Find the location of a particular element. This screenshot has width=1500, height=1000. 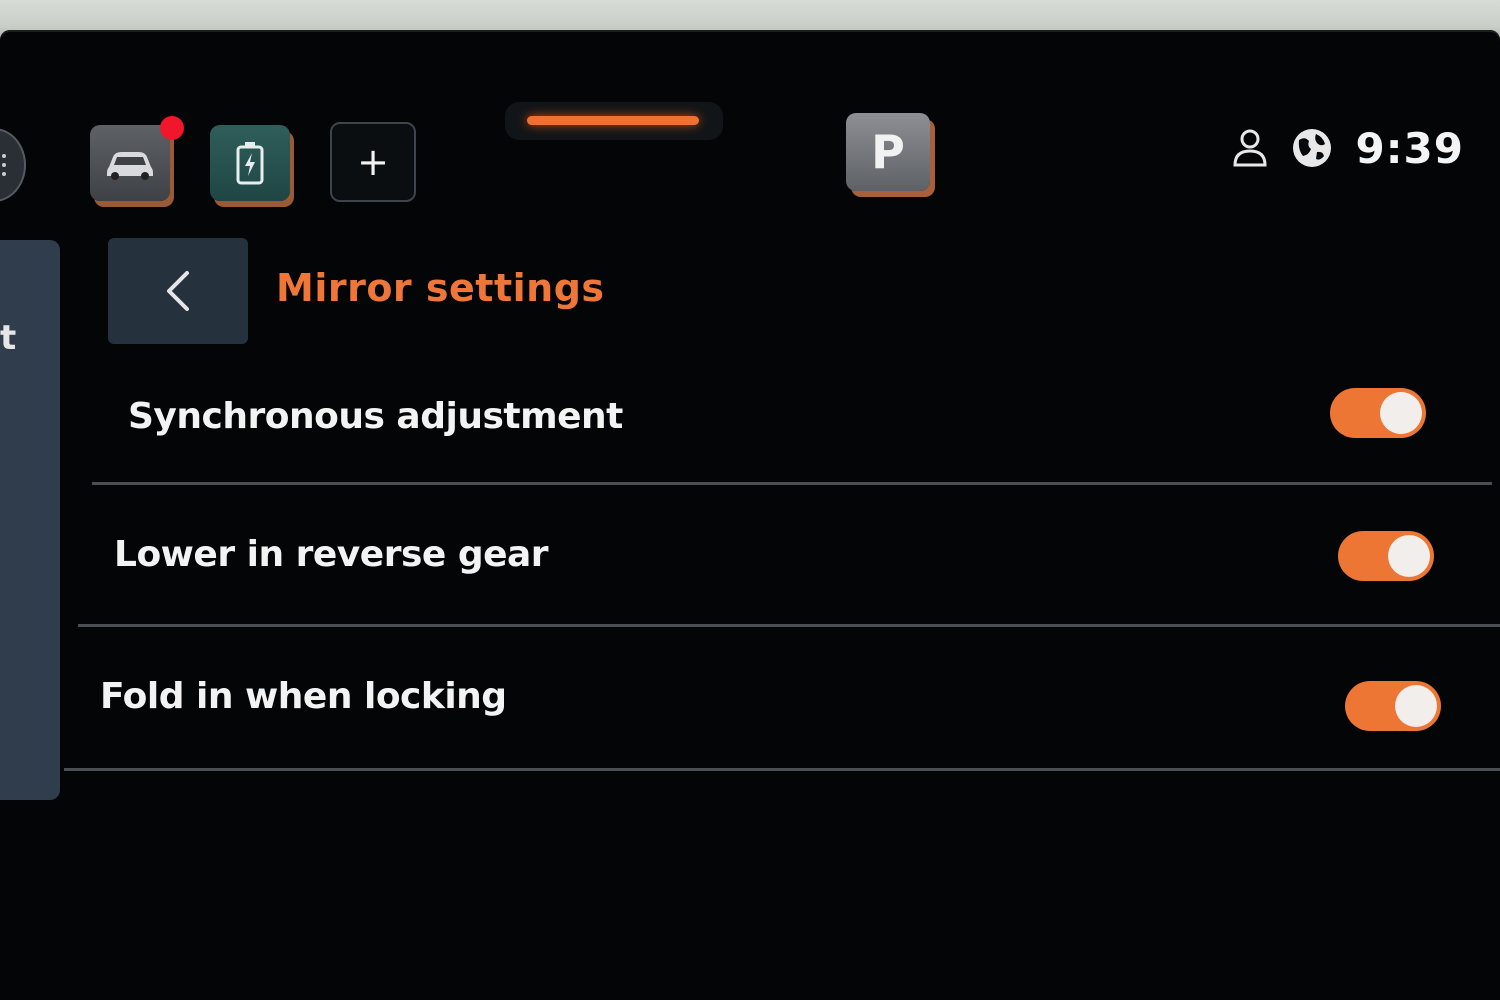

charging-button is located at coordinates (250, 163).